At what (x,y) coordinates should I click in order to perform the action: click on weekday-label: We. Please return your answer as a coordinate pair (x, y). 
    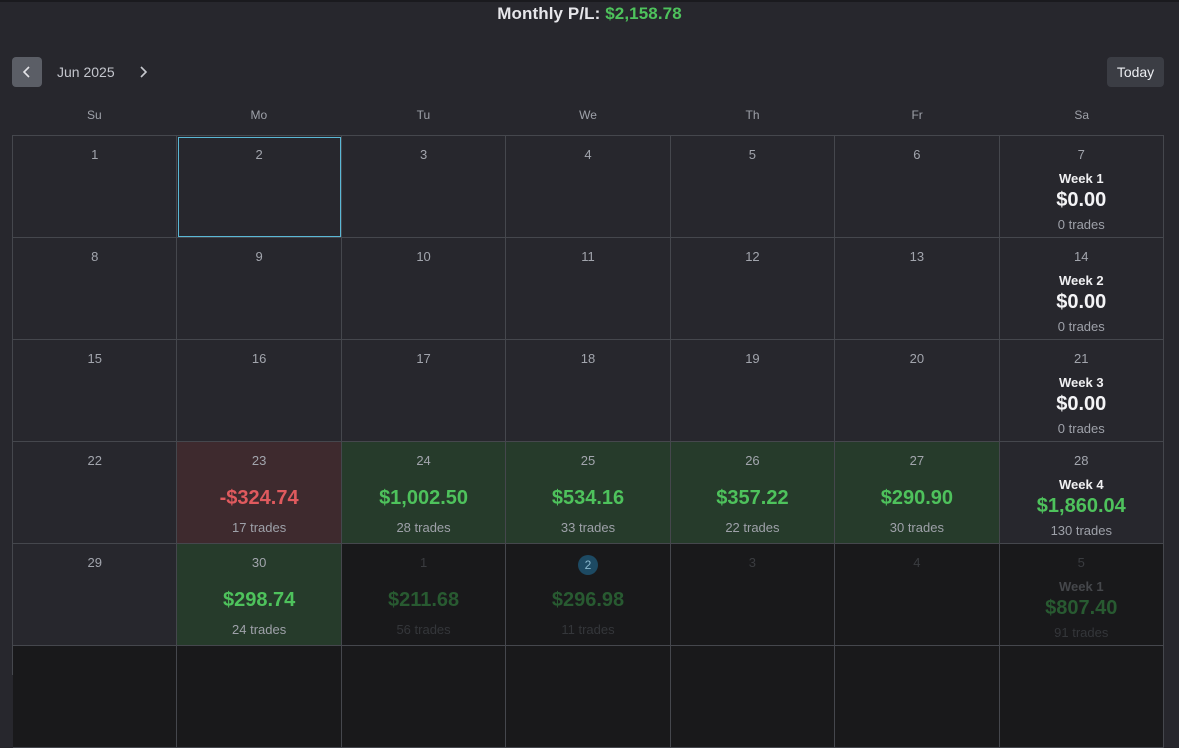
    Looking at the image, I should click on (588, 115).